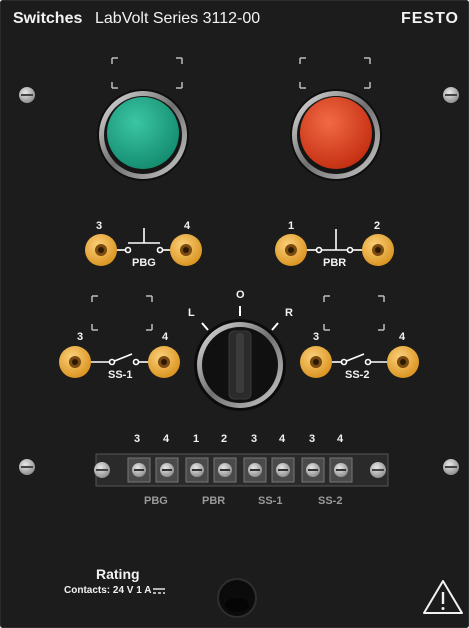 The width and height of the screenshot is (469, 628). What do you see at coordinates (270, 501) in the screenshot?
I see `terminal-group-label: SS-1` at bounding box center [270, 501].